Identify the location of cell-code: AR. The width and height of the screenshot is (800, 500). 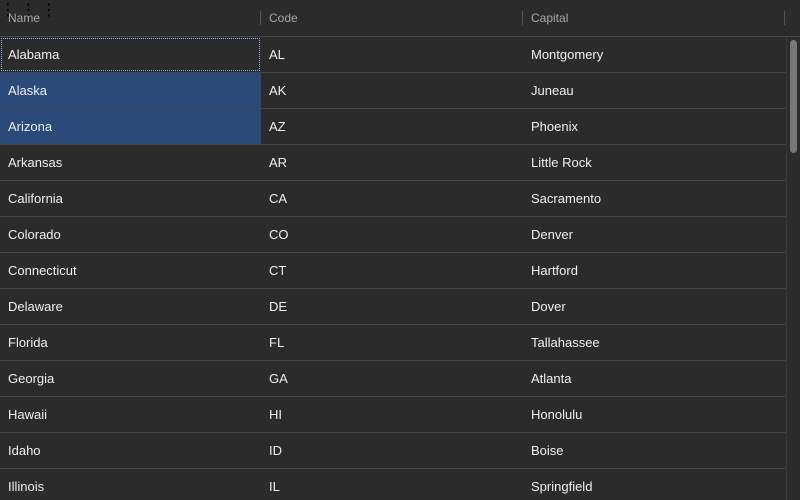
(392, 162).